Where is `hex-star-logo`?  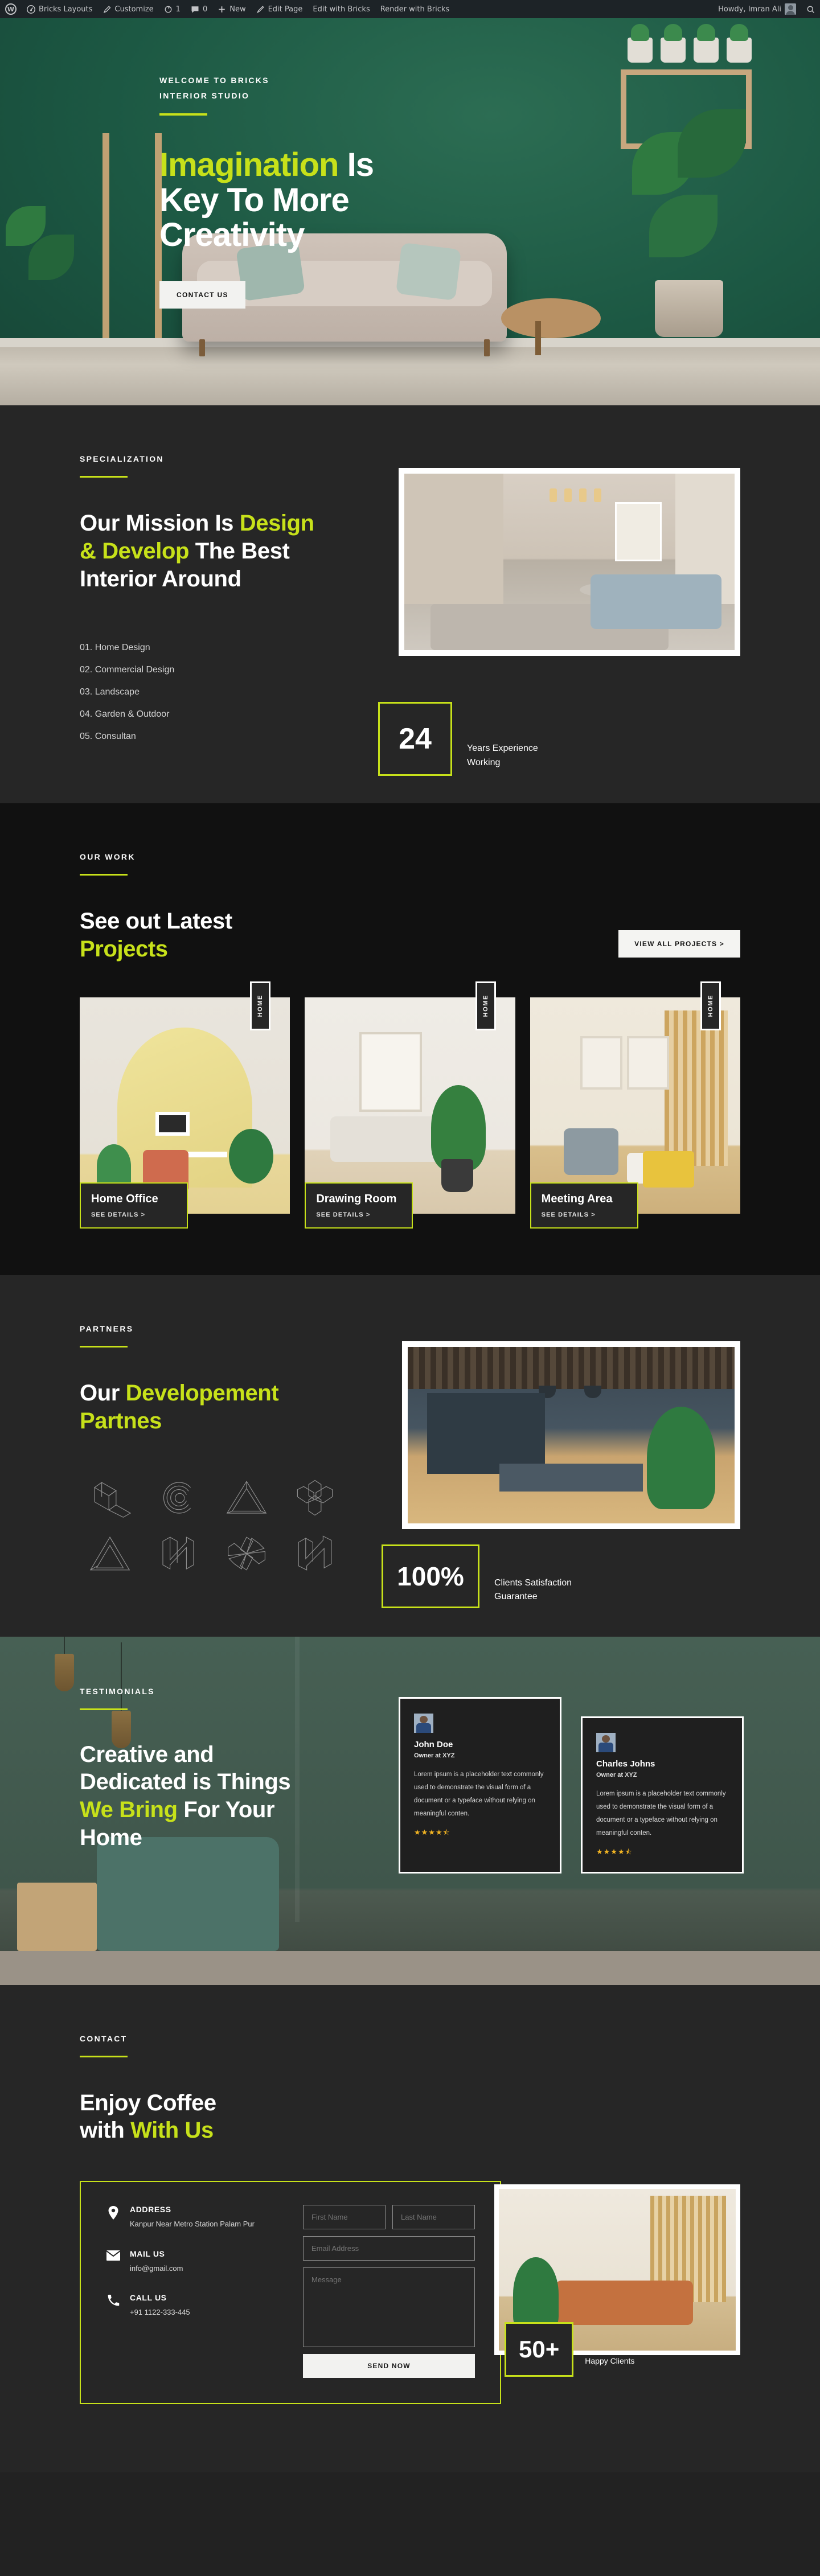
hex-star-logo is located at coordinates (315, 1497).